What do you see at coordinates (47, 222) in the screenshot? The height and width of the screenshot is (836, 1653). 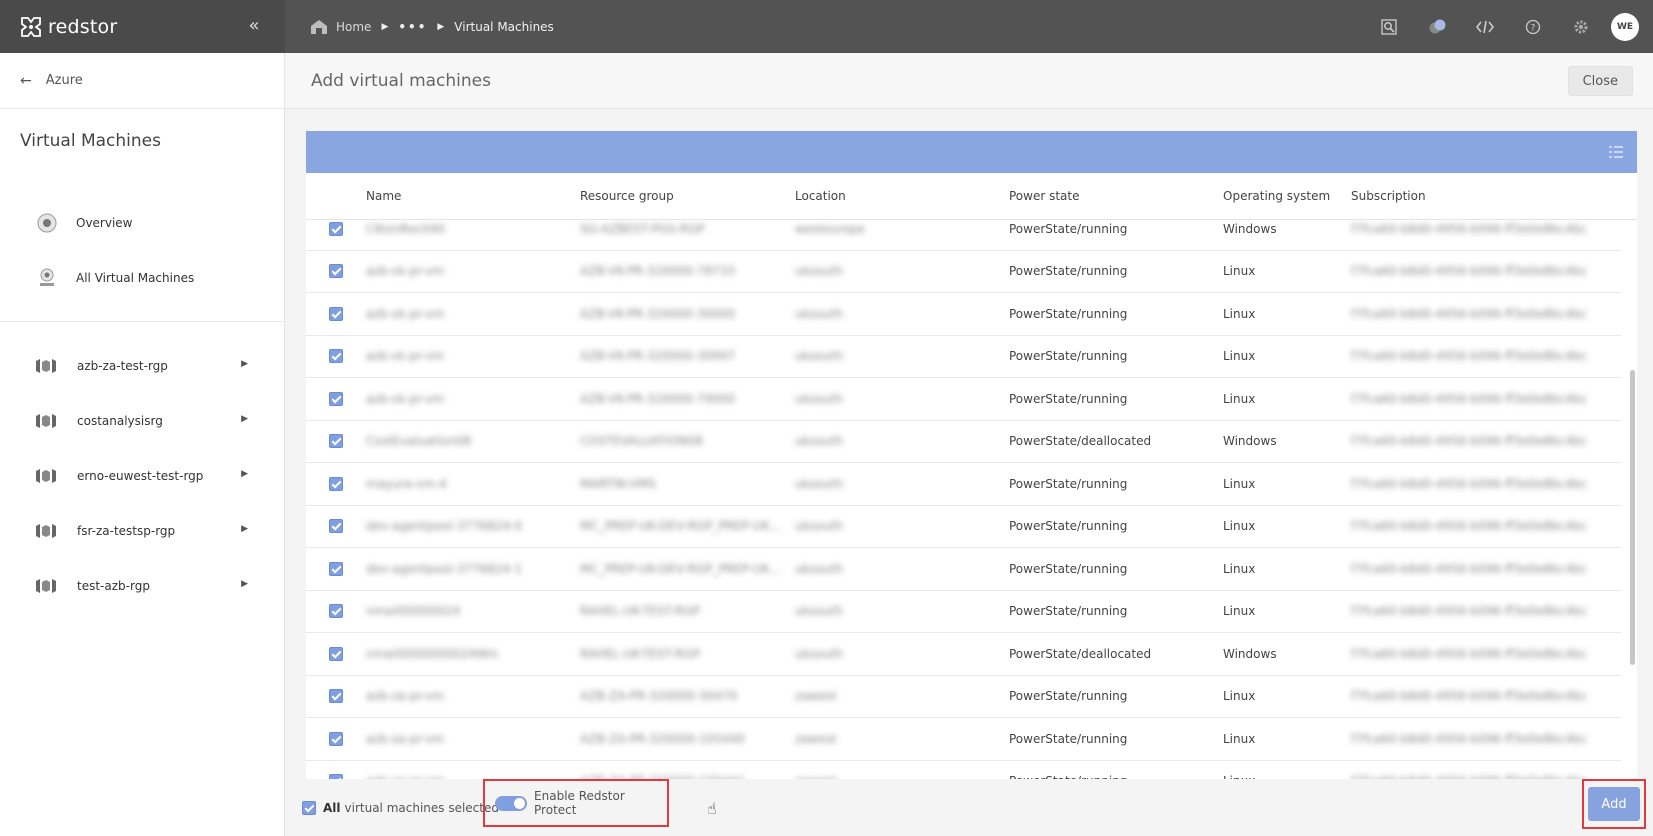 I see `overview-icon` at bounding box center [47, 222].